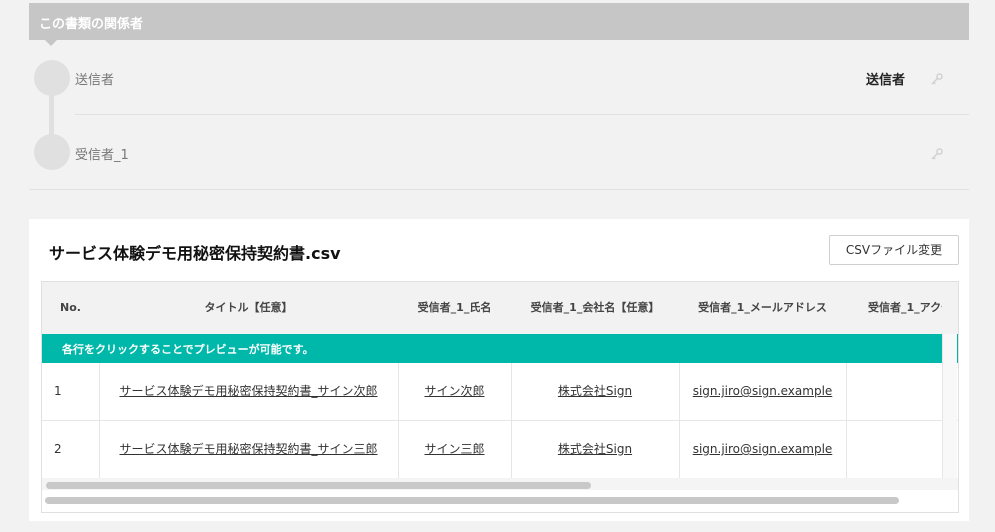 The image size is (995, 532). Describe the element at coordinates (894, 250) in the screenshot. I see `change-csv-button: CSVファイル変更` at that location.